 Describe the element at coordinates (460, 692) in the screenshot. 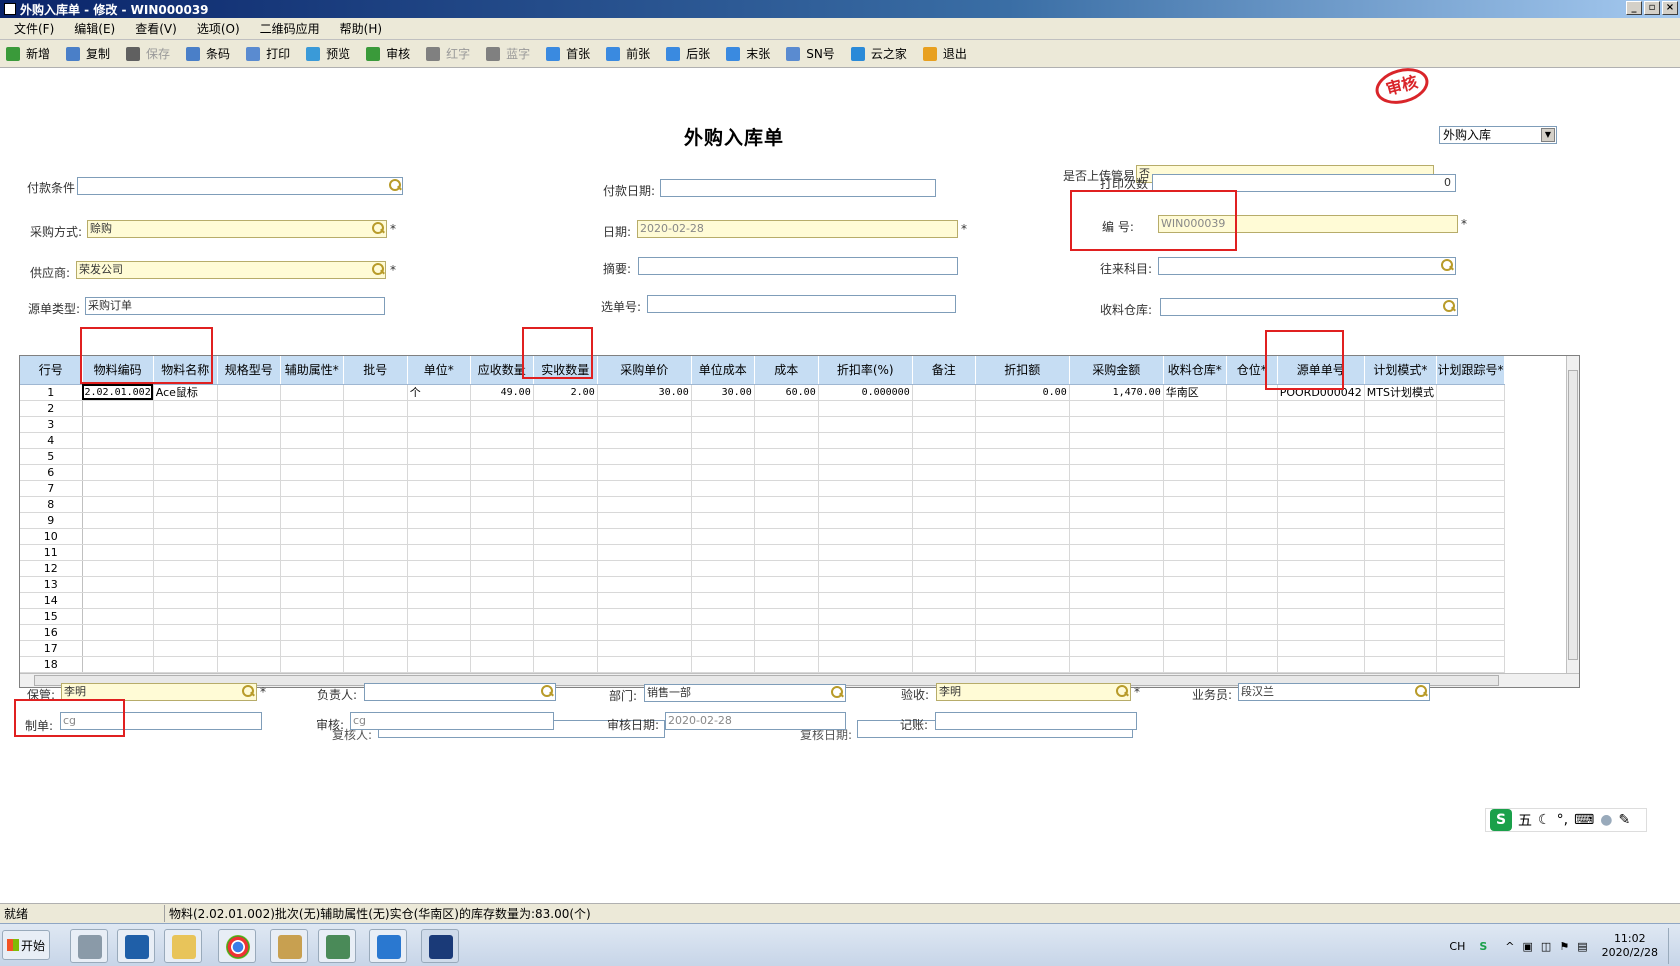

I see `manager-field` at that location.